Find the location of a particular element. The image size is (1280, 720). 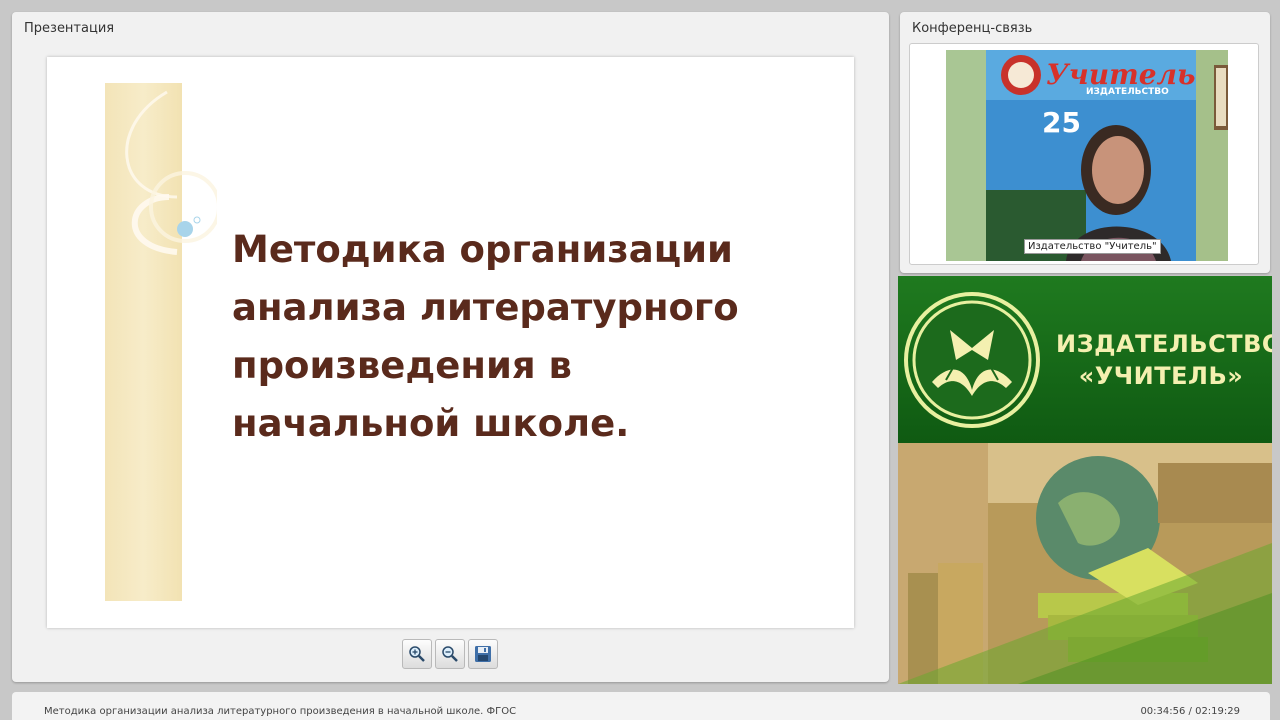

banner-name: ИЗДАТЕЛЬСТВО «УЧИТЕЛЬ» is located at coordinates (1164, 360).